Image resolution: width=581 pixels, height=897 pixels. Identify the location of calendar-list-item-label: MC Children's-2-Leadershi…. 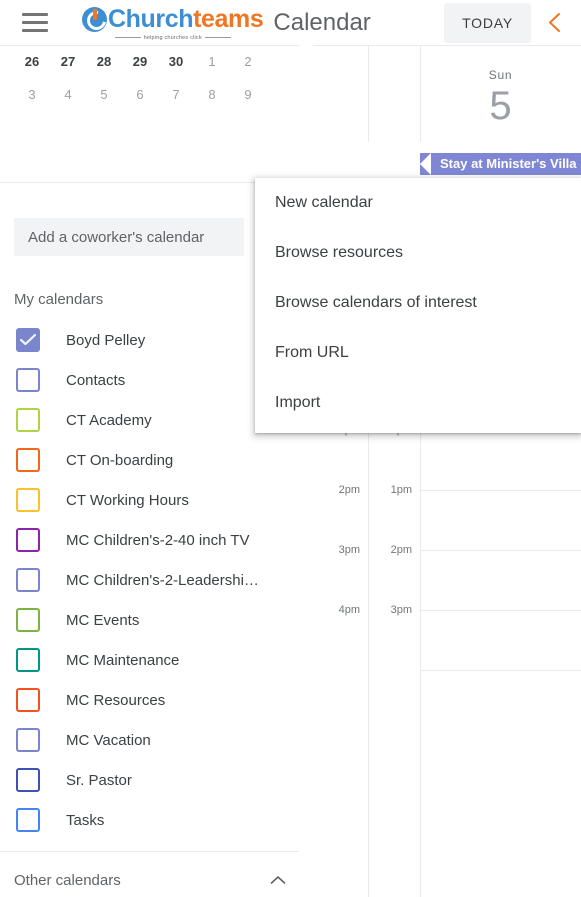
(162, 580).